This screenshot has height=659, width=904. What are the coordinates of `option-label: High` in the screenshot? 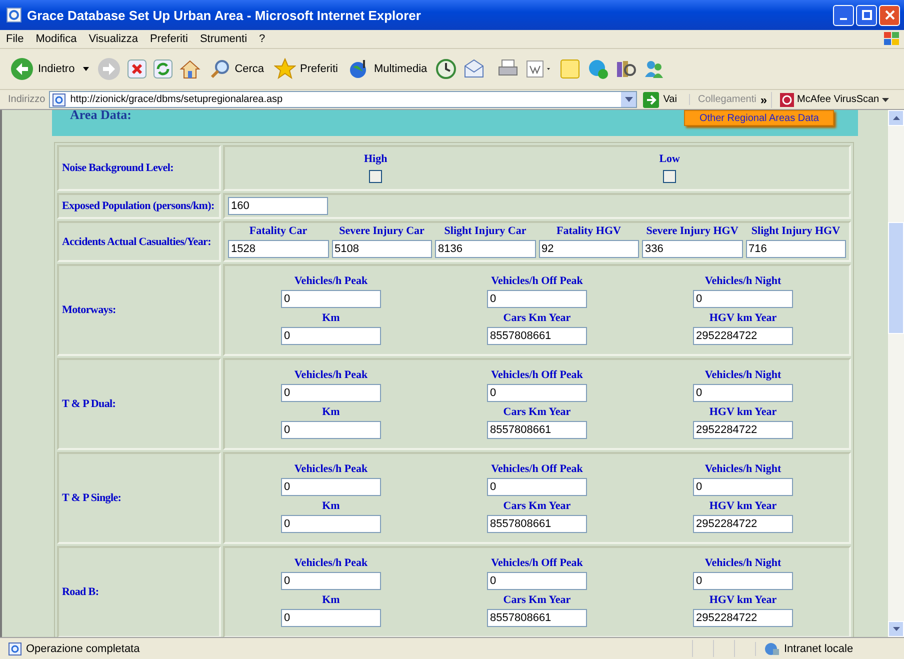 It's located at (376, 159).